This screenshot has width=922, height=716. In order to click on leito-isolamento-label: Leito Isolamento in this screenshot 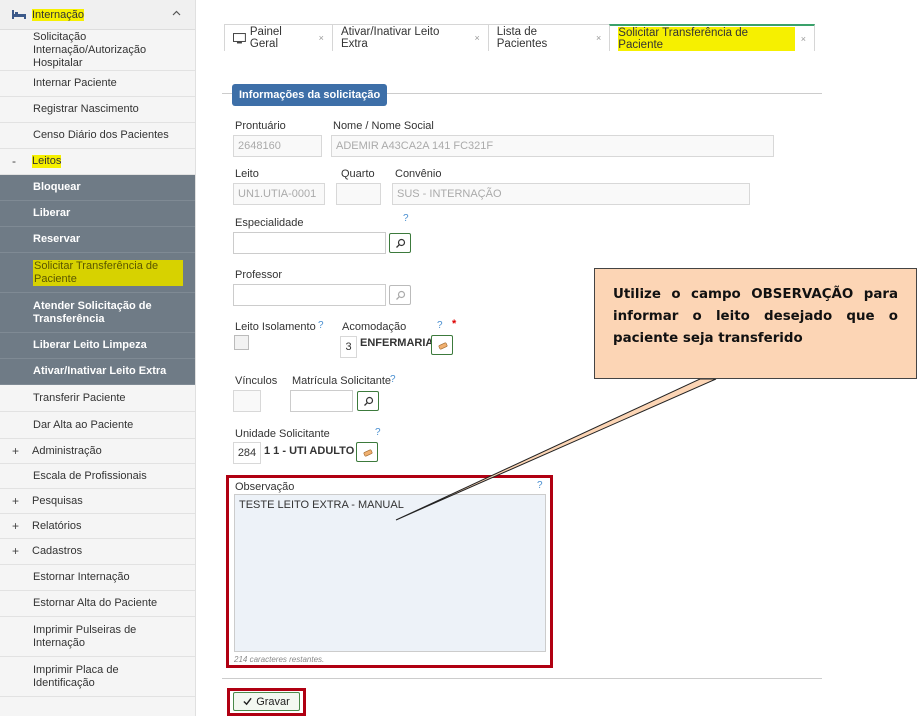, I will do `click(275, 327)`.